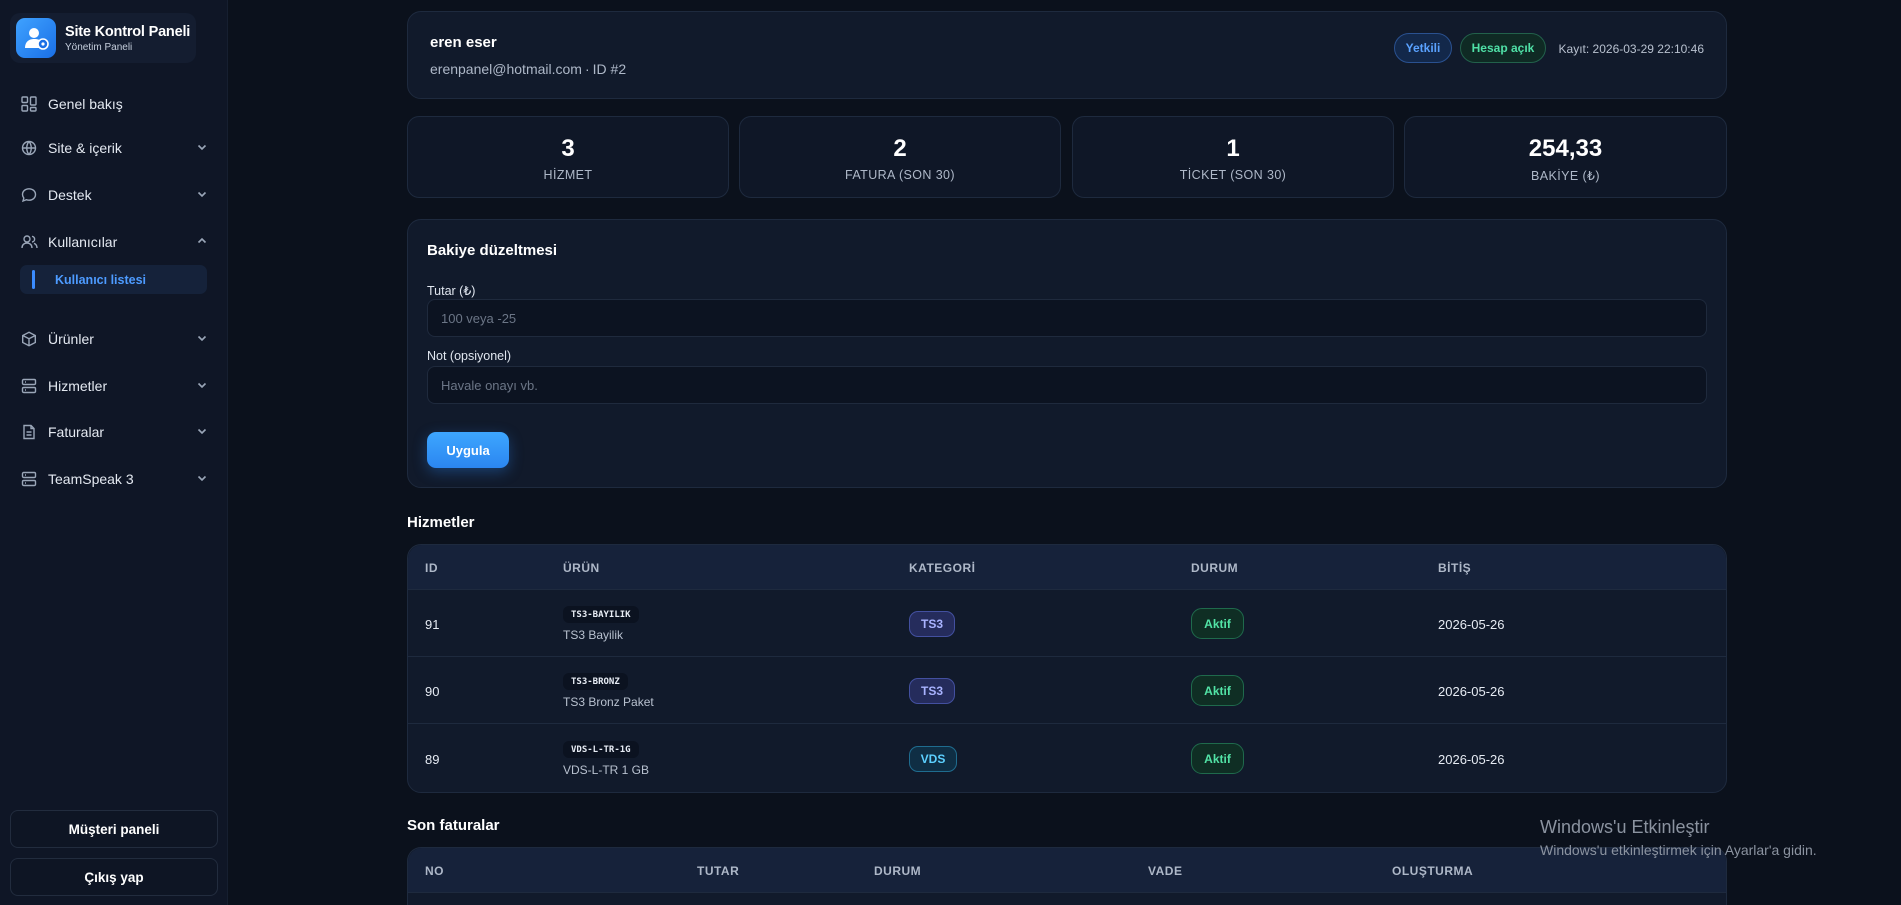 The height and width of the screenshot is (905, 1901). What do you see at coordinates (595, 681) in the screenshot?
I see `product-code: TS3-BRONZ` at bounding box center [595, 681].